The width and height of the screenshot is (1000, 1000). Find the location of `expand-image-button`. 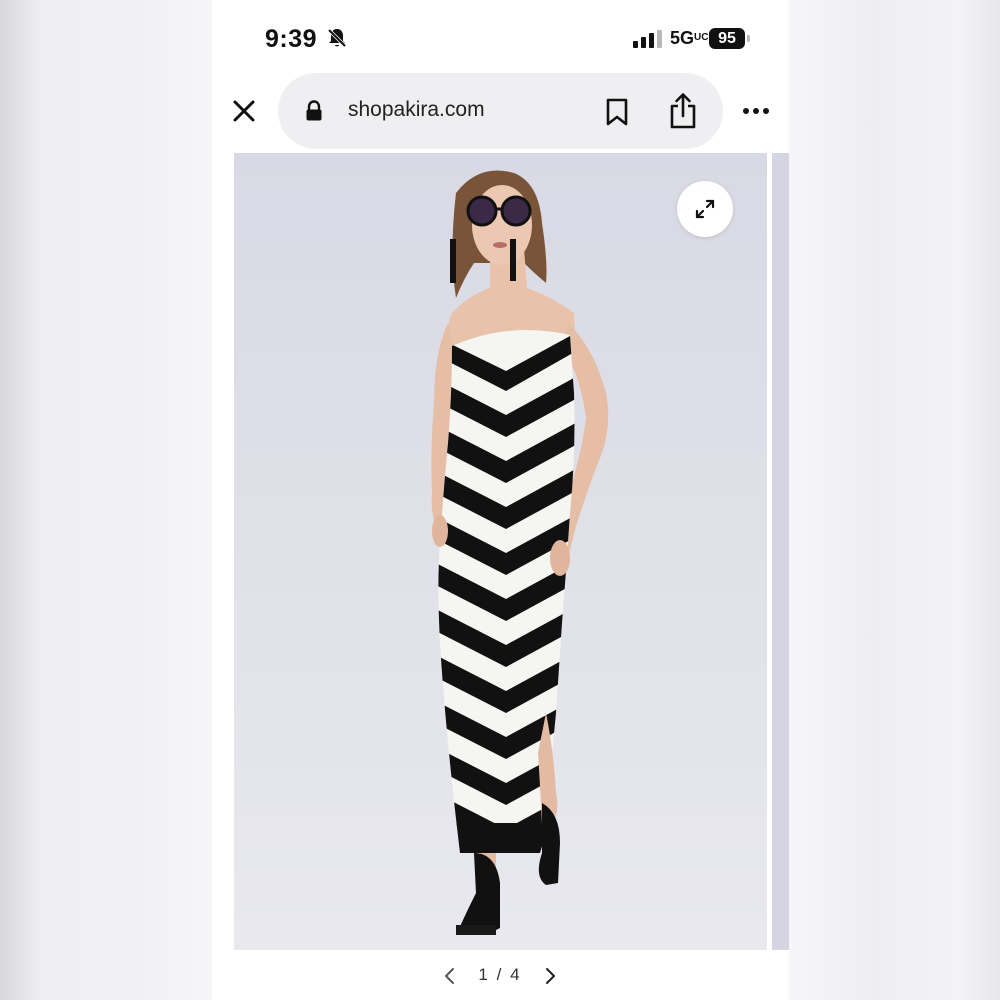

expand-image-button is located at coordinates (705, 209).